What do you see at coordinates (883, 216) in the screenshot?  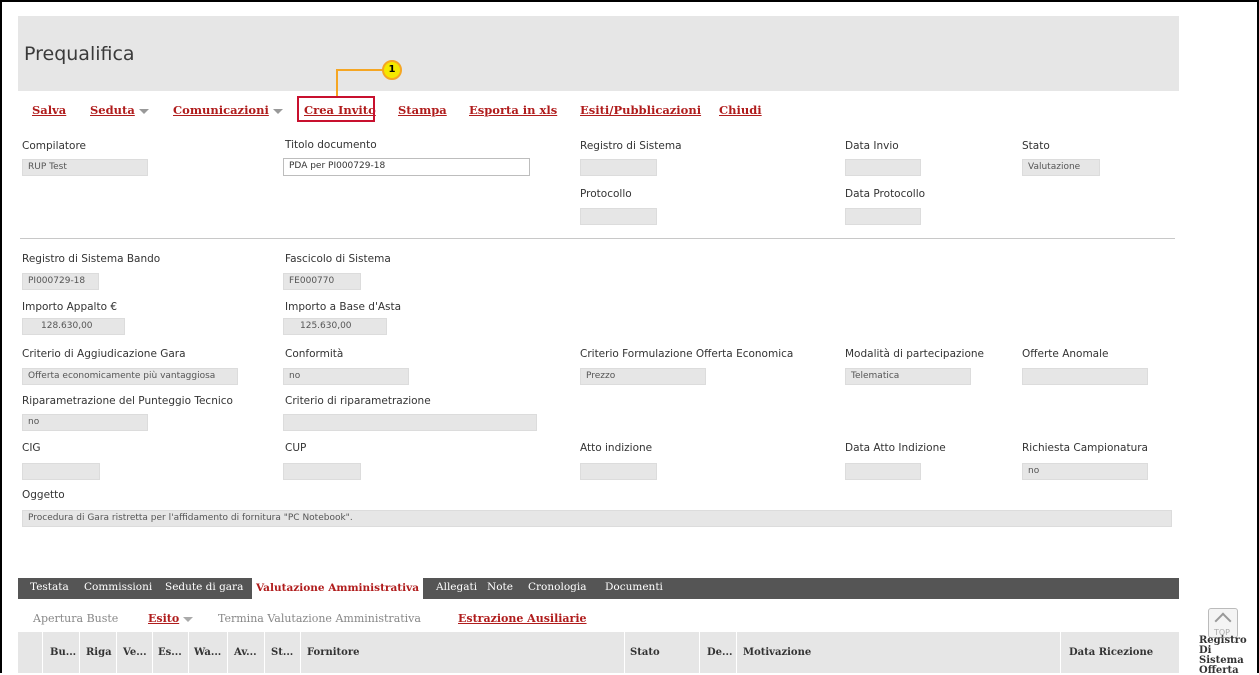 I see `data-protocollo-field` at bounding box center [883, 216].